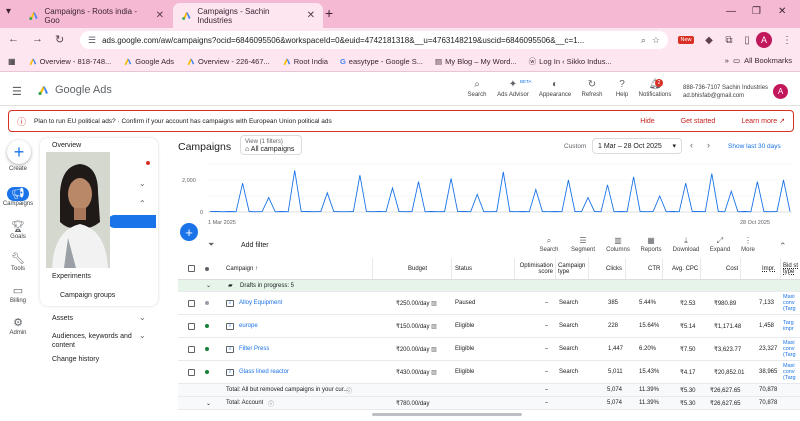 This screenshot has height=421, width=800. I want to click on budget-cell: ₹150.00/day ▨, so click(416, 326).